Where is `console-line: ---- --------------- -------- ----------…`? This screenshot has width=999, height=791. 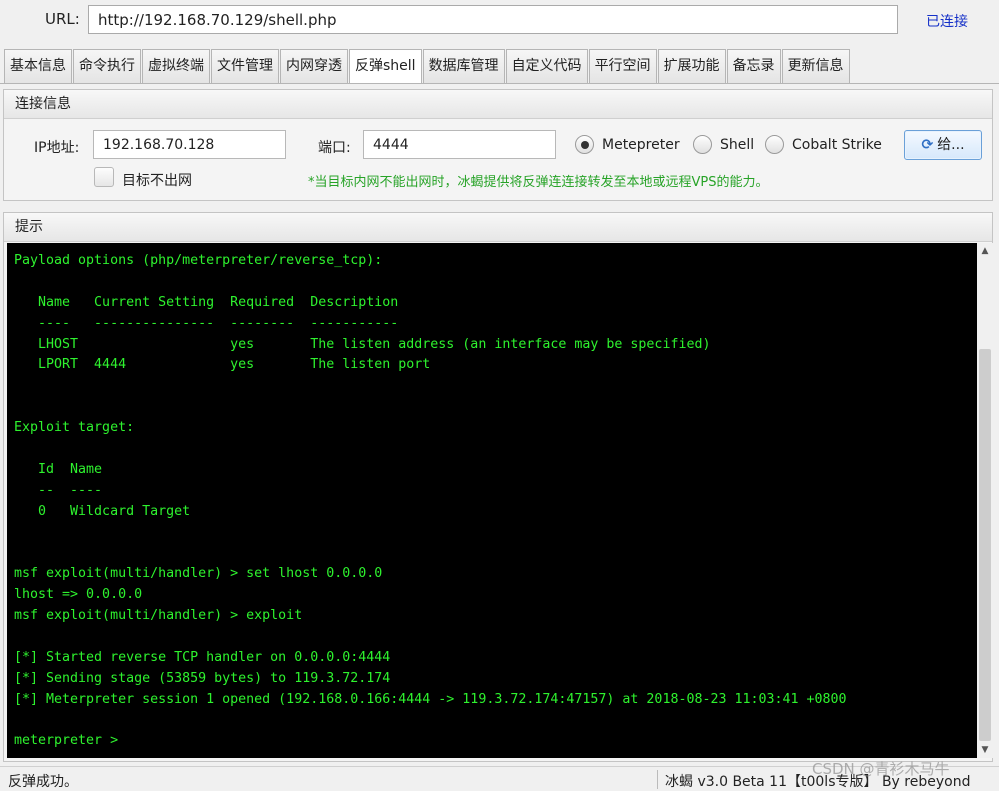
console-line: ---- --------------- -------- ----------… is located at coordinates (206, 323).